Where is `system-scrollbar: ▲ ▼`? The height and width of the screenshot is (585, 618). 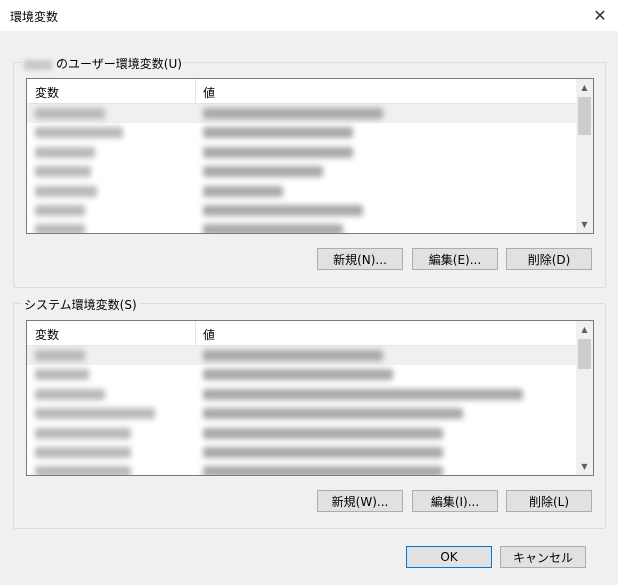 system-scrollbar: ▲ ▼ is located at coordinates (584, 398).